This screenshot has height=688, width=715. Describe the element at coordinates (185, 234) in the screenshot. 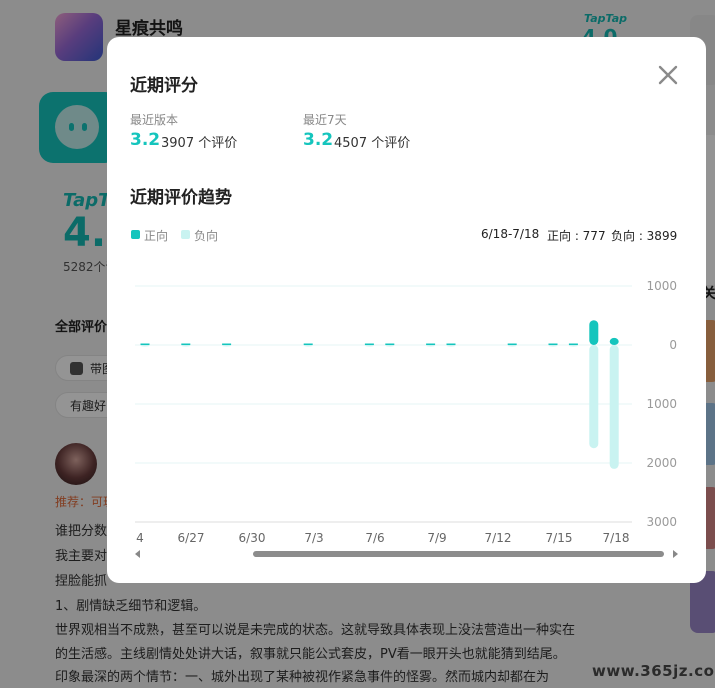

I see `legend-negative-swatch` at that location.